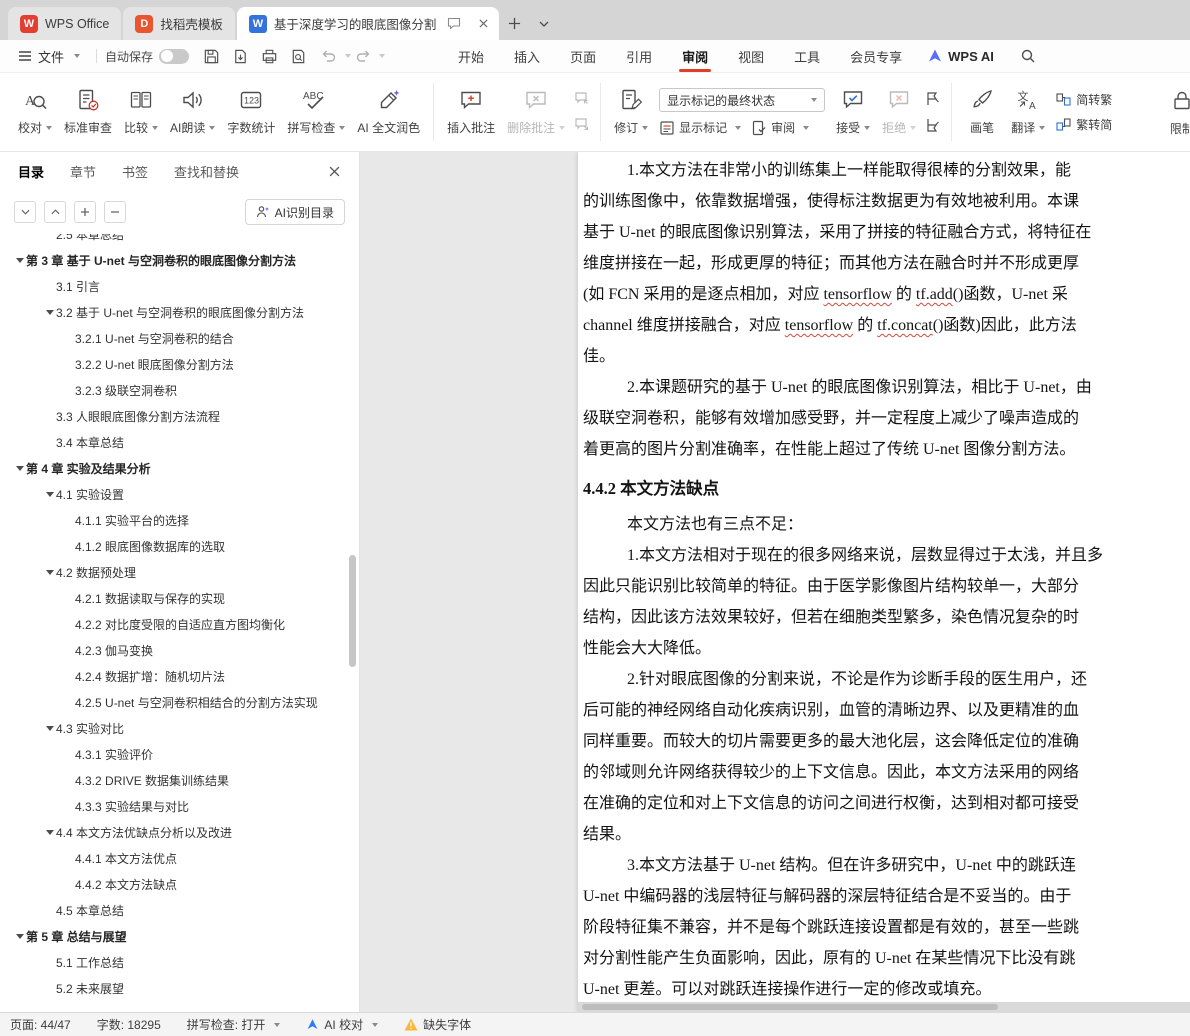 Image resolution: width=1190 pixels, height=1036 pixels. Describe the element at coordinates (179, 676) in the screenshot. I see `toc-item: 4.2.4 数据扩增：随机切片法` at that location.